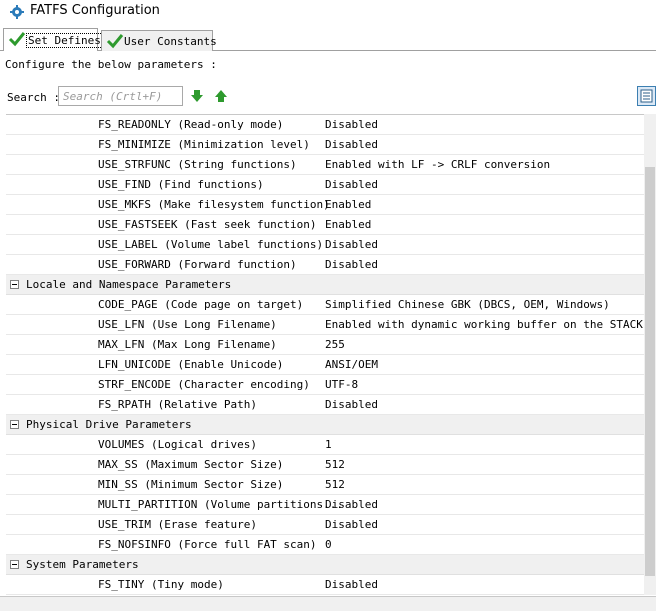 This screenshot has width=656, height=611. I want to click on param-row: USE_FORWARD (Forward function) Disabled, so click(325, 265).